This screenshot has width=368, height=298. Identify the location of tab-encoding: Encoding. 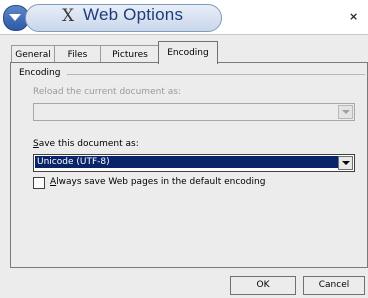
(188, 52).